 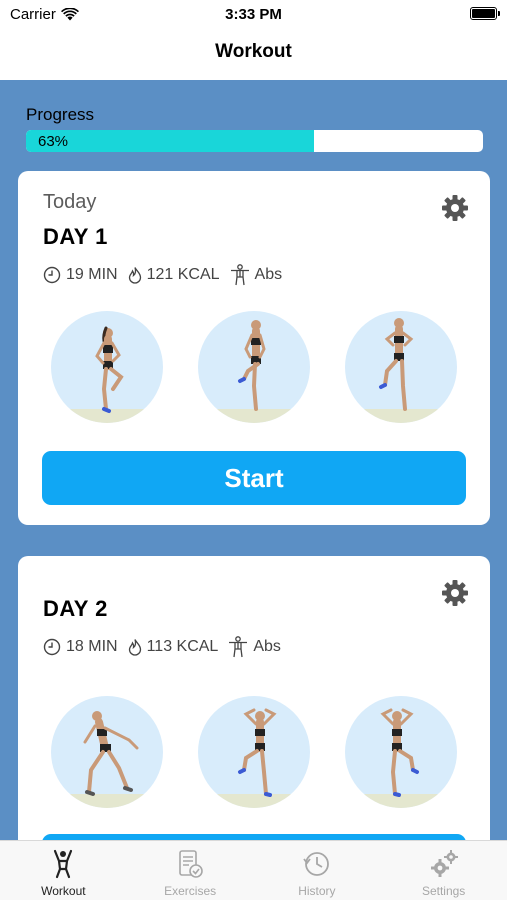 I want to click on tab-bar: Workout Exercises History Settings, so click(x=253, y=870).